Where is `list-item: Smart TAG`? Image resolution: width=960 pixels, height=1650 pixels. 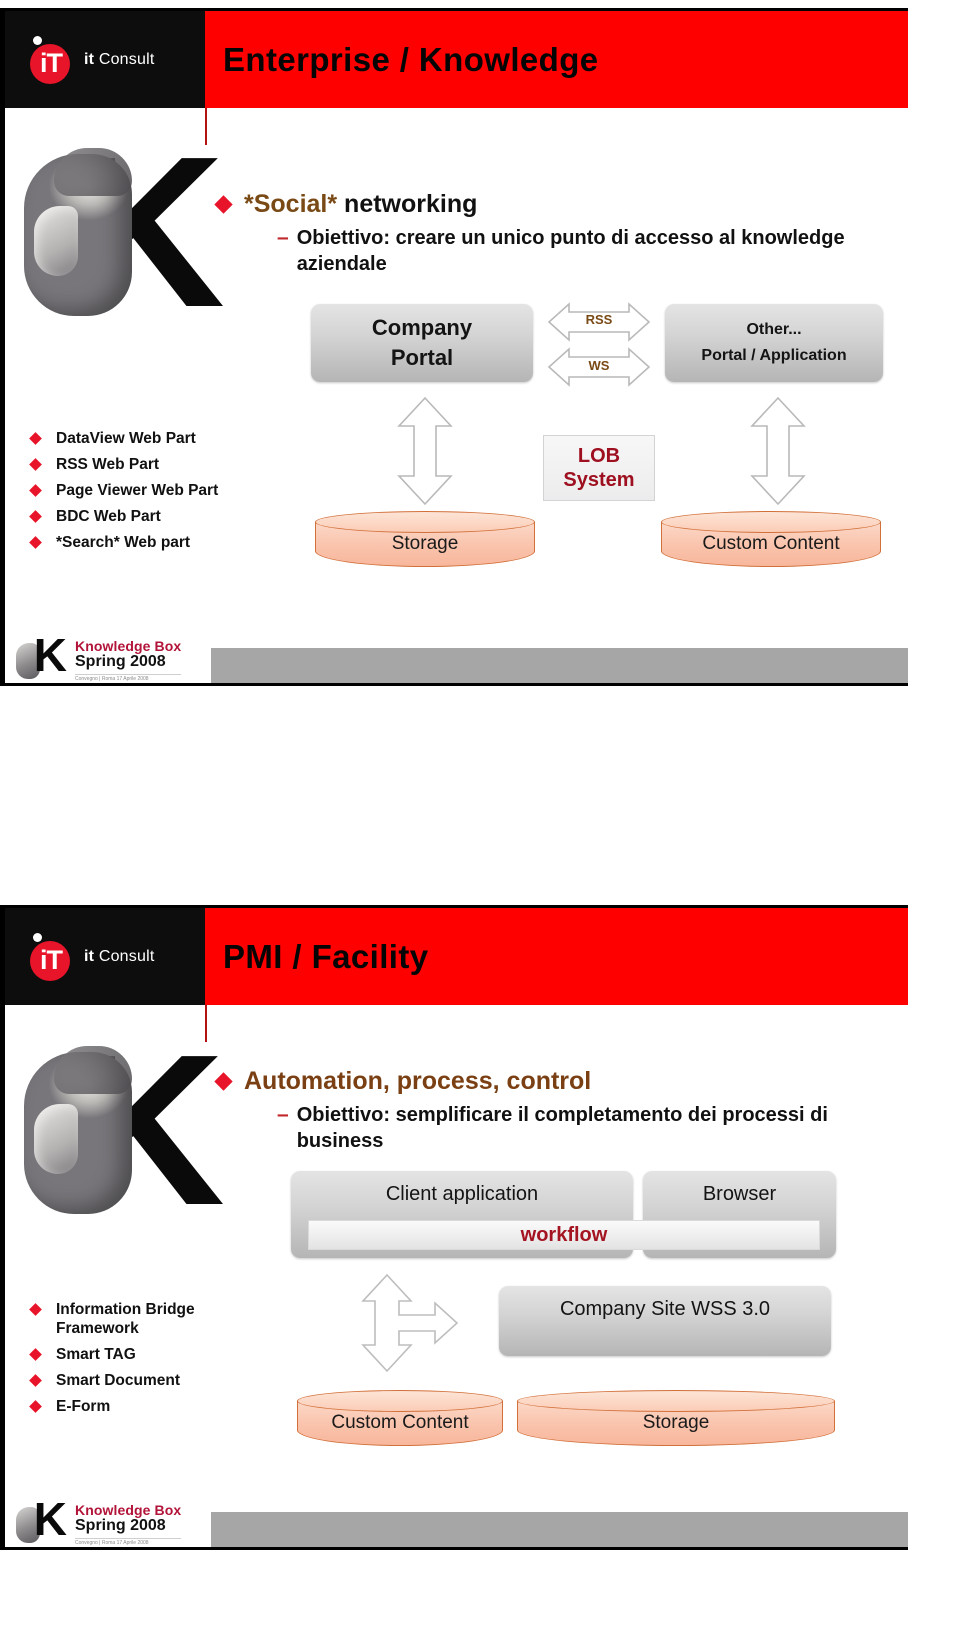
list-item: Smart TAG is located at coordinates (155, 1354).